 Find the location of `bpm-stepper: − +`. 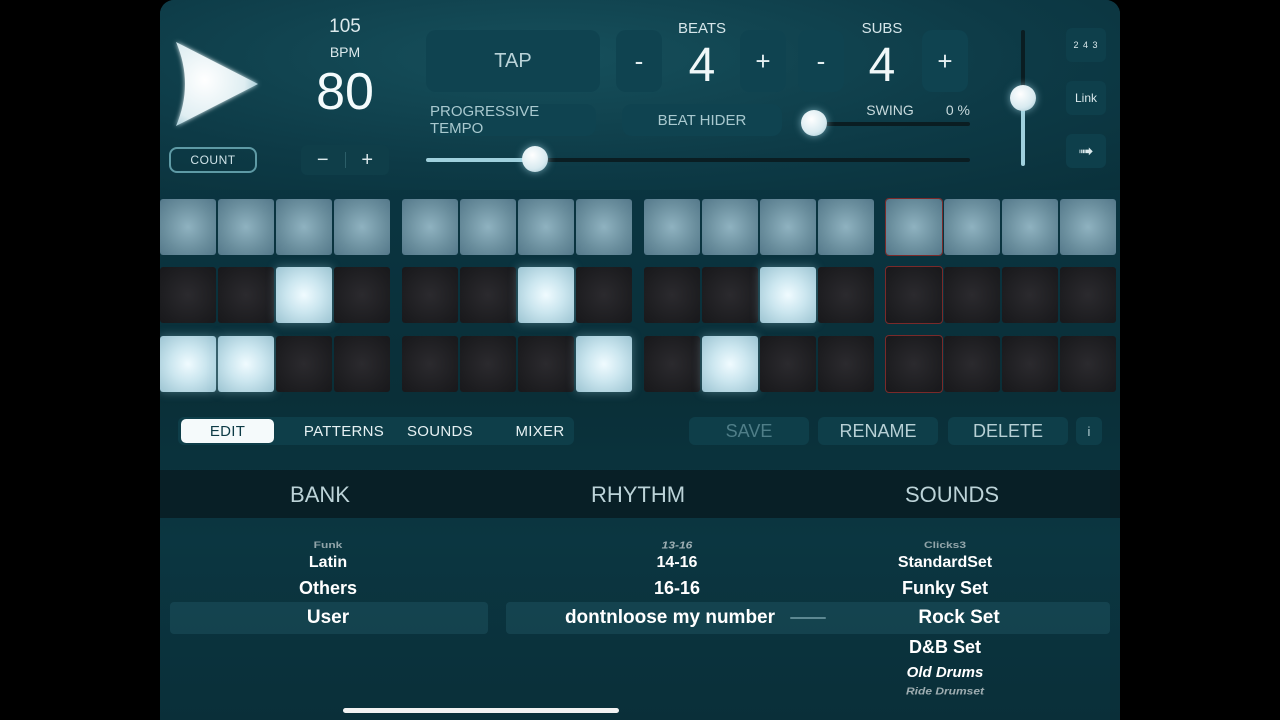

bpm-stepper: − + is located at coordinates (345, 160).